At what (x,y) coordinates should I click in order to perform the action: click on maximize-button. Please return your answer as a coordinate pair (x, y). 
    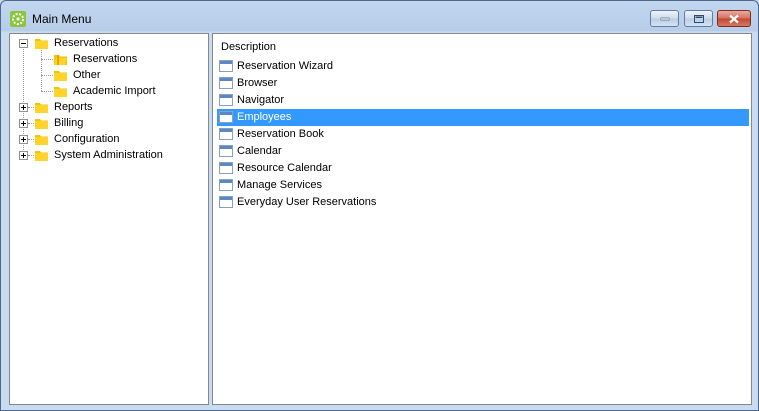
    Looking at the image, I should click on (698, 18).